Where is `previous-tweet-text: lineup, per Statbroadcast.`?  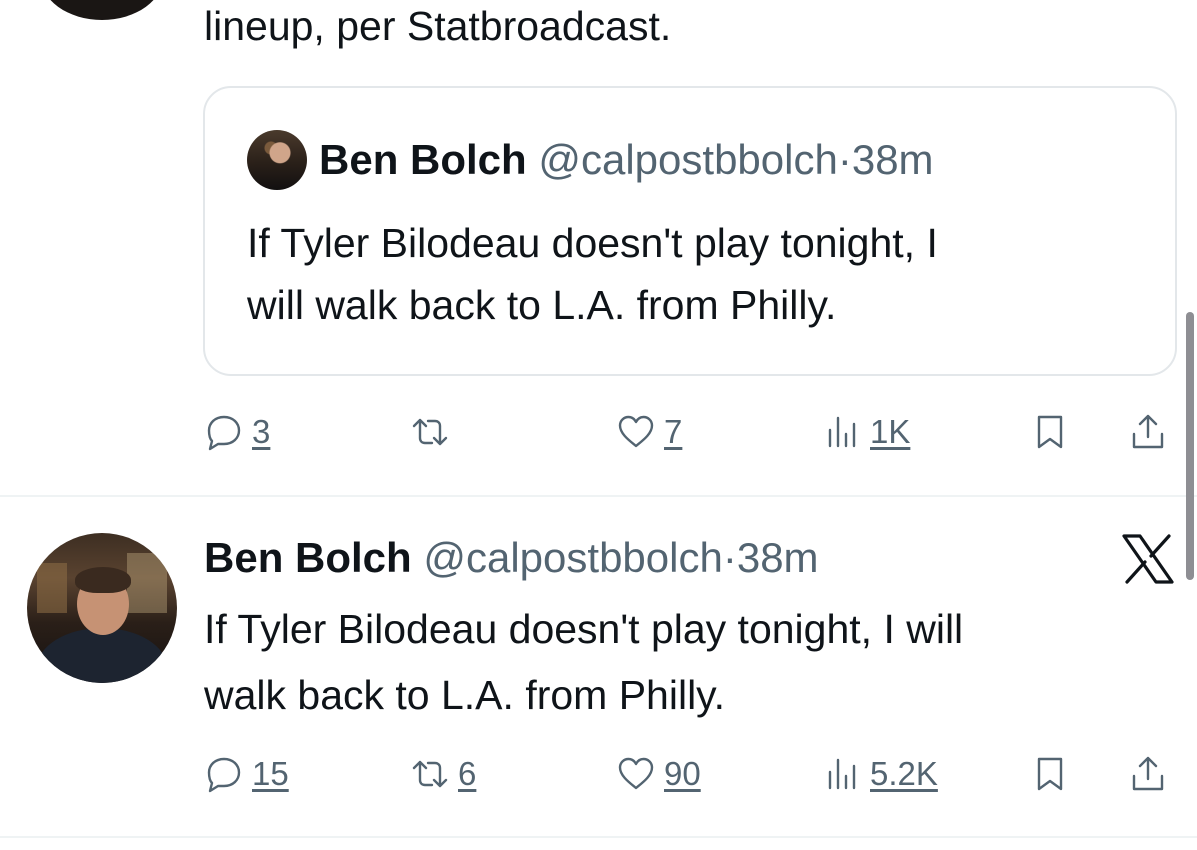
previous-tweet-text: lineup, per Statbroadcast. is located at coordinates (438, 26).